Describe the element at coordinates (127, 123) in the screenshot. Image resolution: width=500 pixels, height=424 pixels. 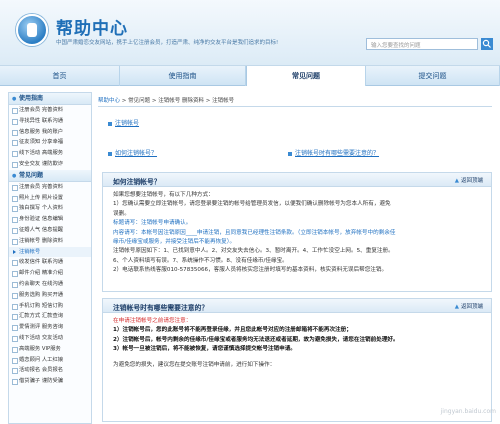
I see `cancel-account-link: 注销帐号` at that location.